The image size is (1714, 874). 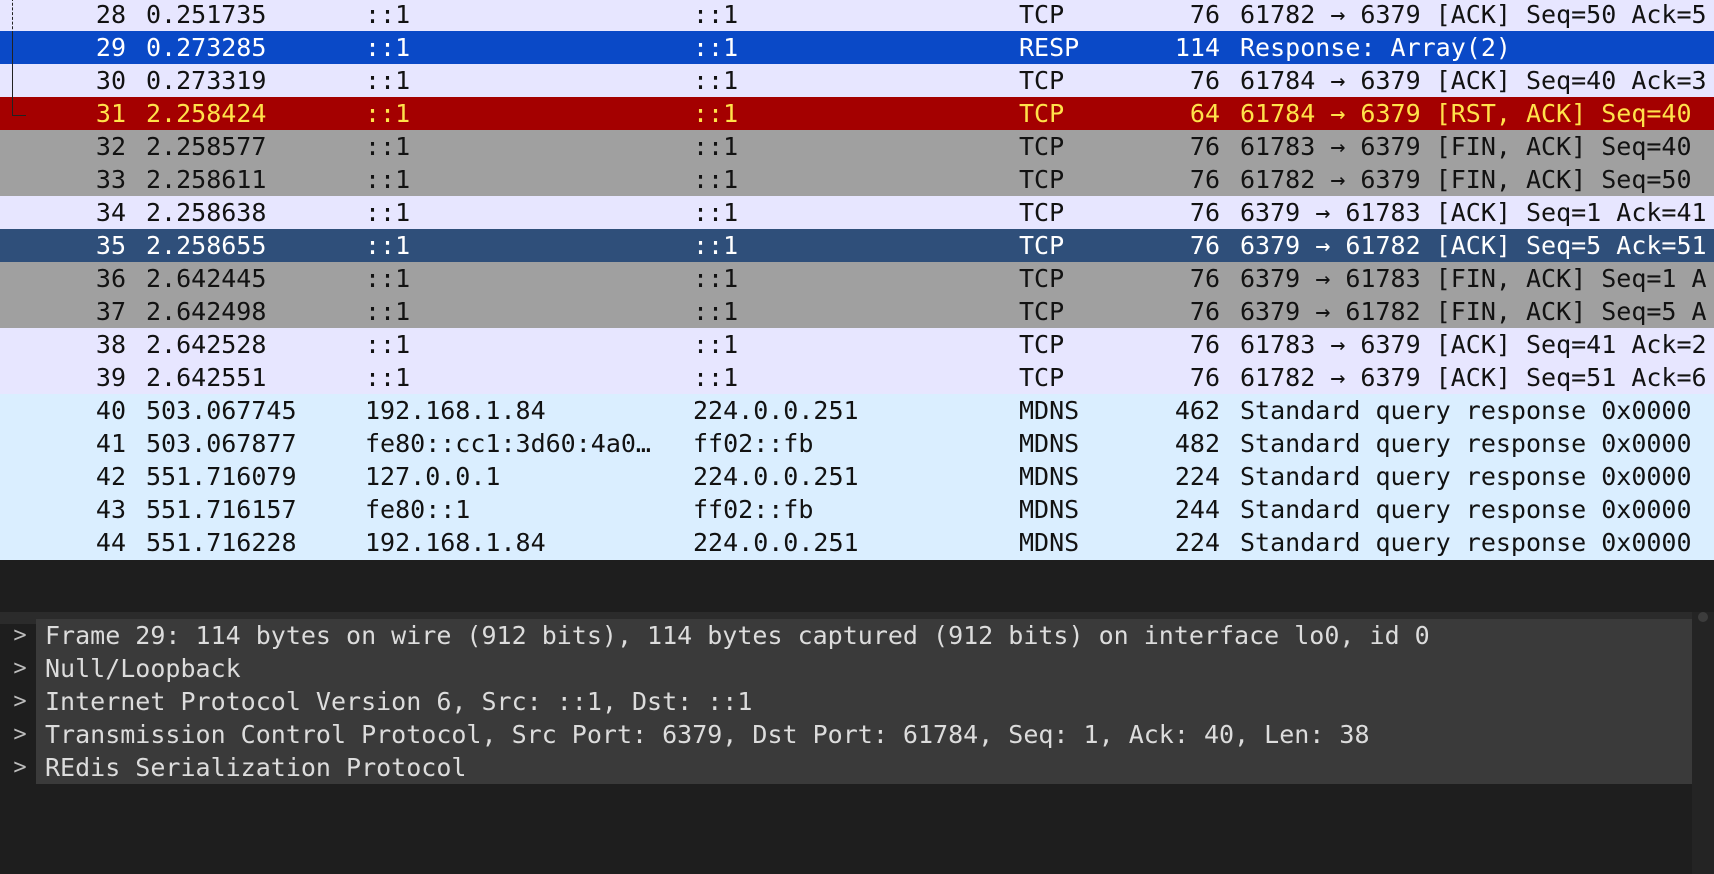 I want to click on packet-number: 38, so click(x=110, y=344).